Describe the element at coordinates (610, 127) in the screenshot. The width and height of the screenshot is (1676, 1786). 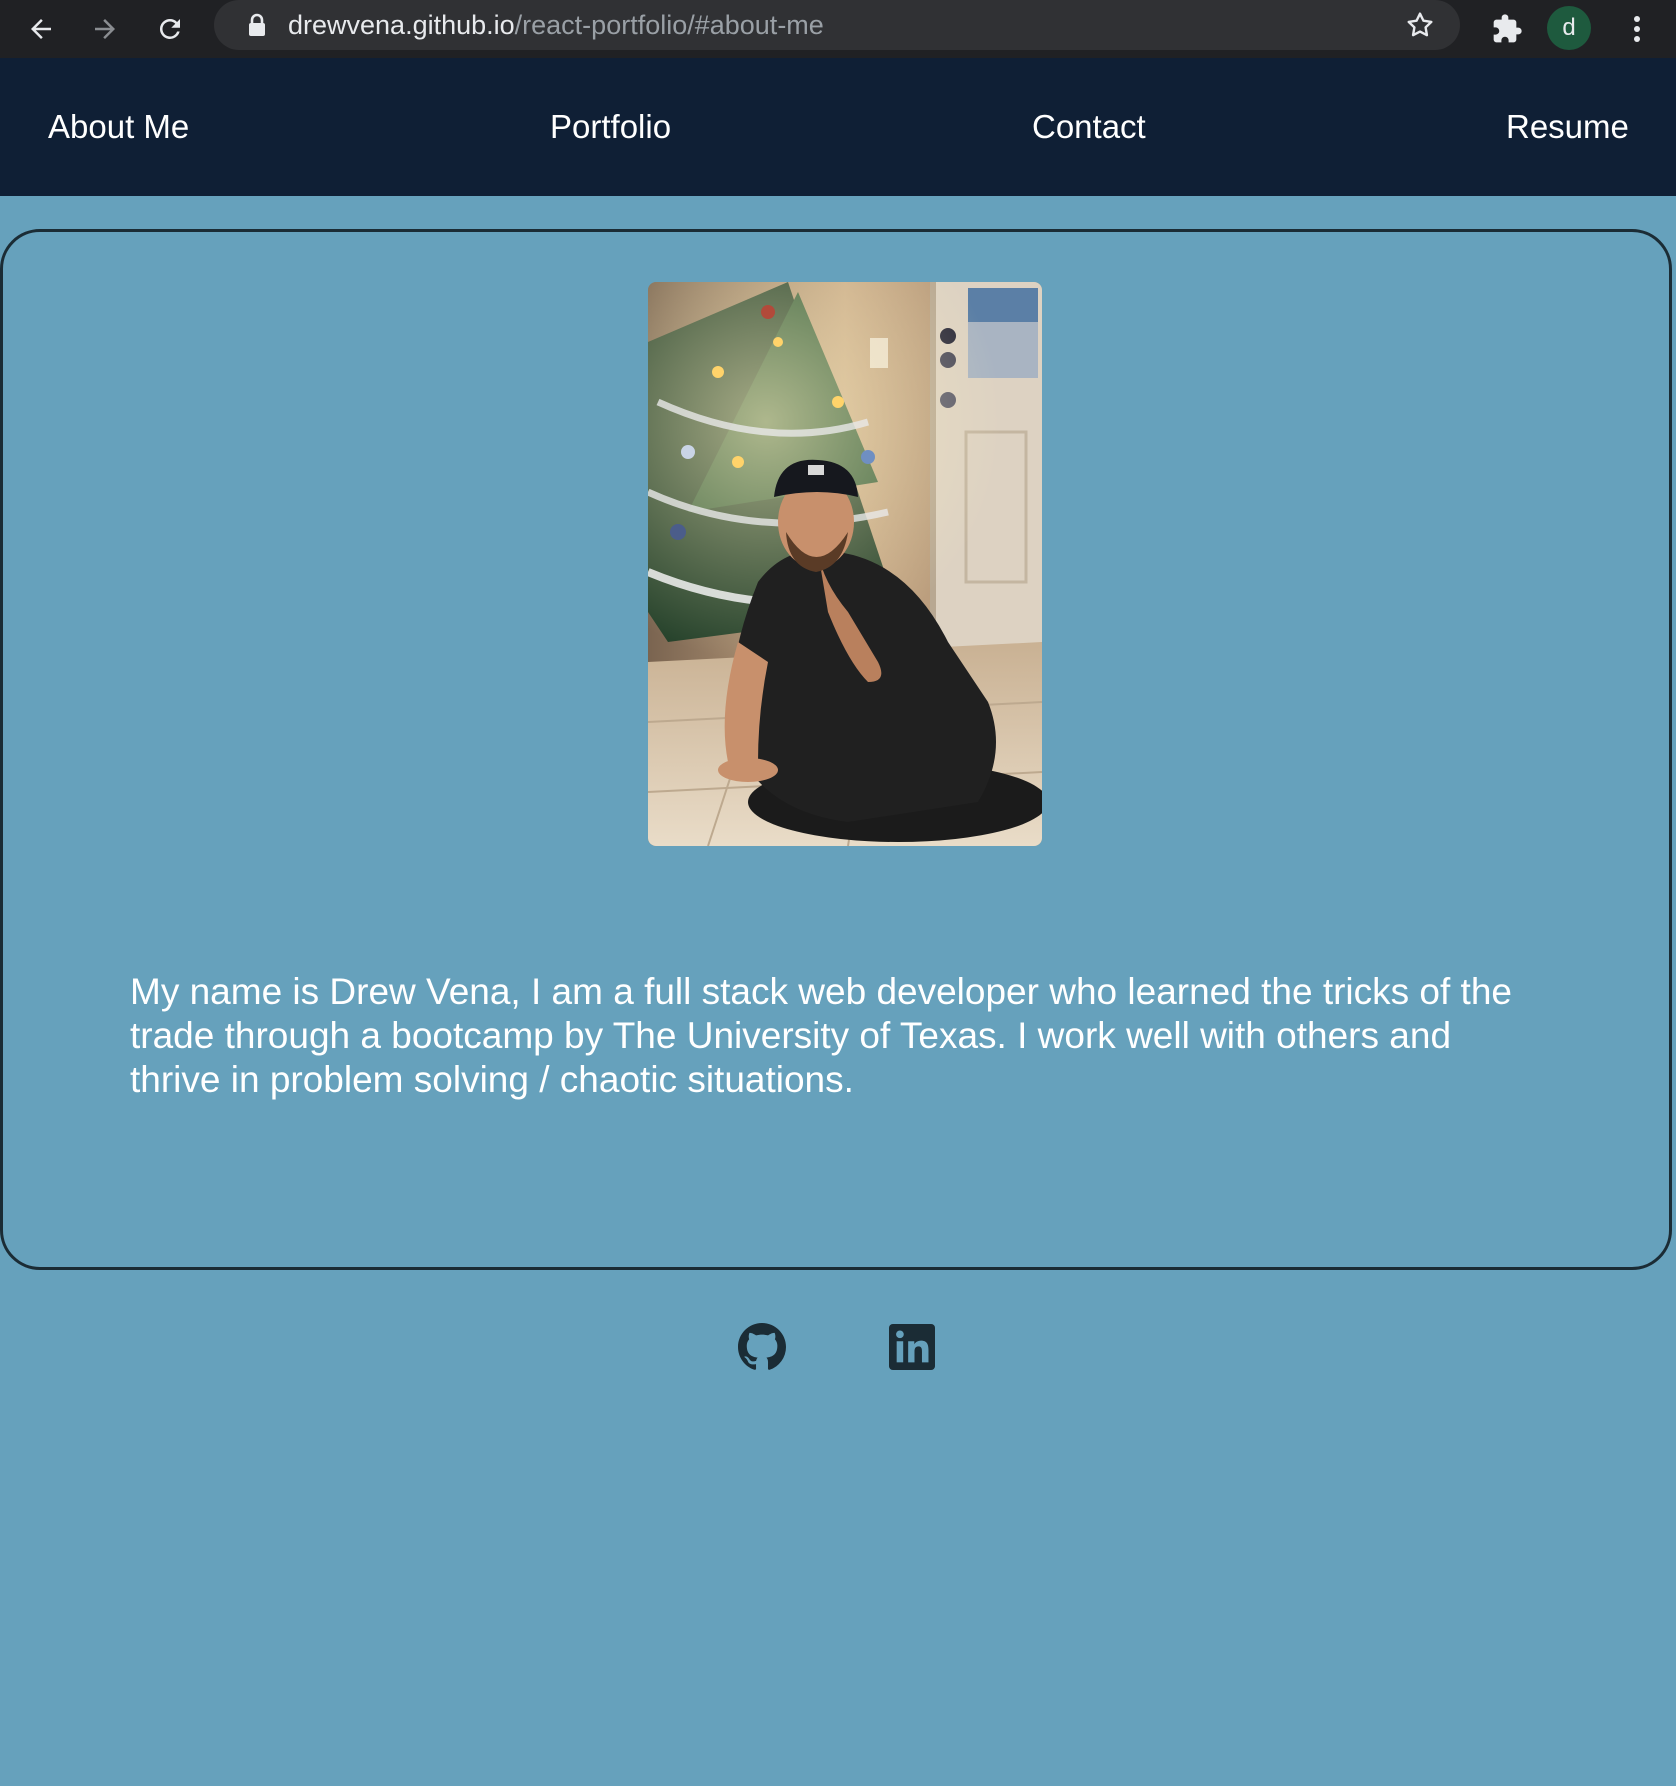
I see `nav-portfolio: Portfolio` at that location.